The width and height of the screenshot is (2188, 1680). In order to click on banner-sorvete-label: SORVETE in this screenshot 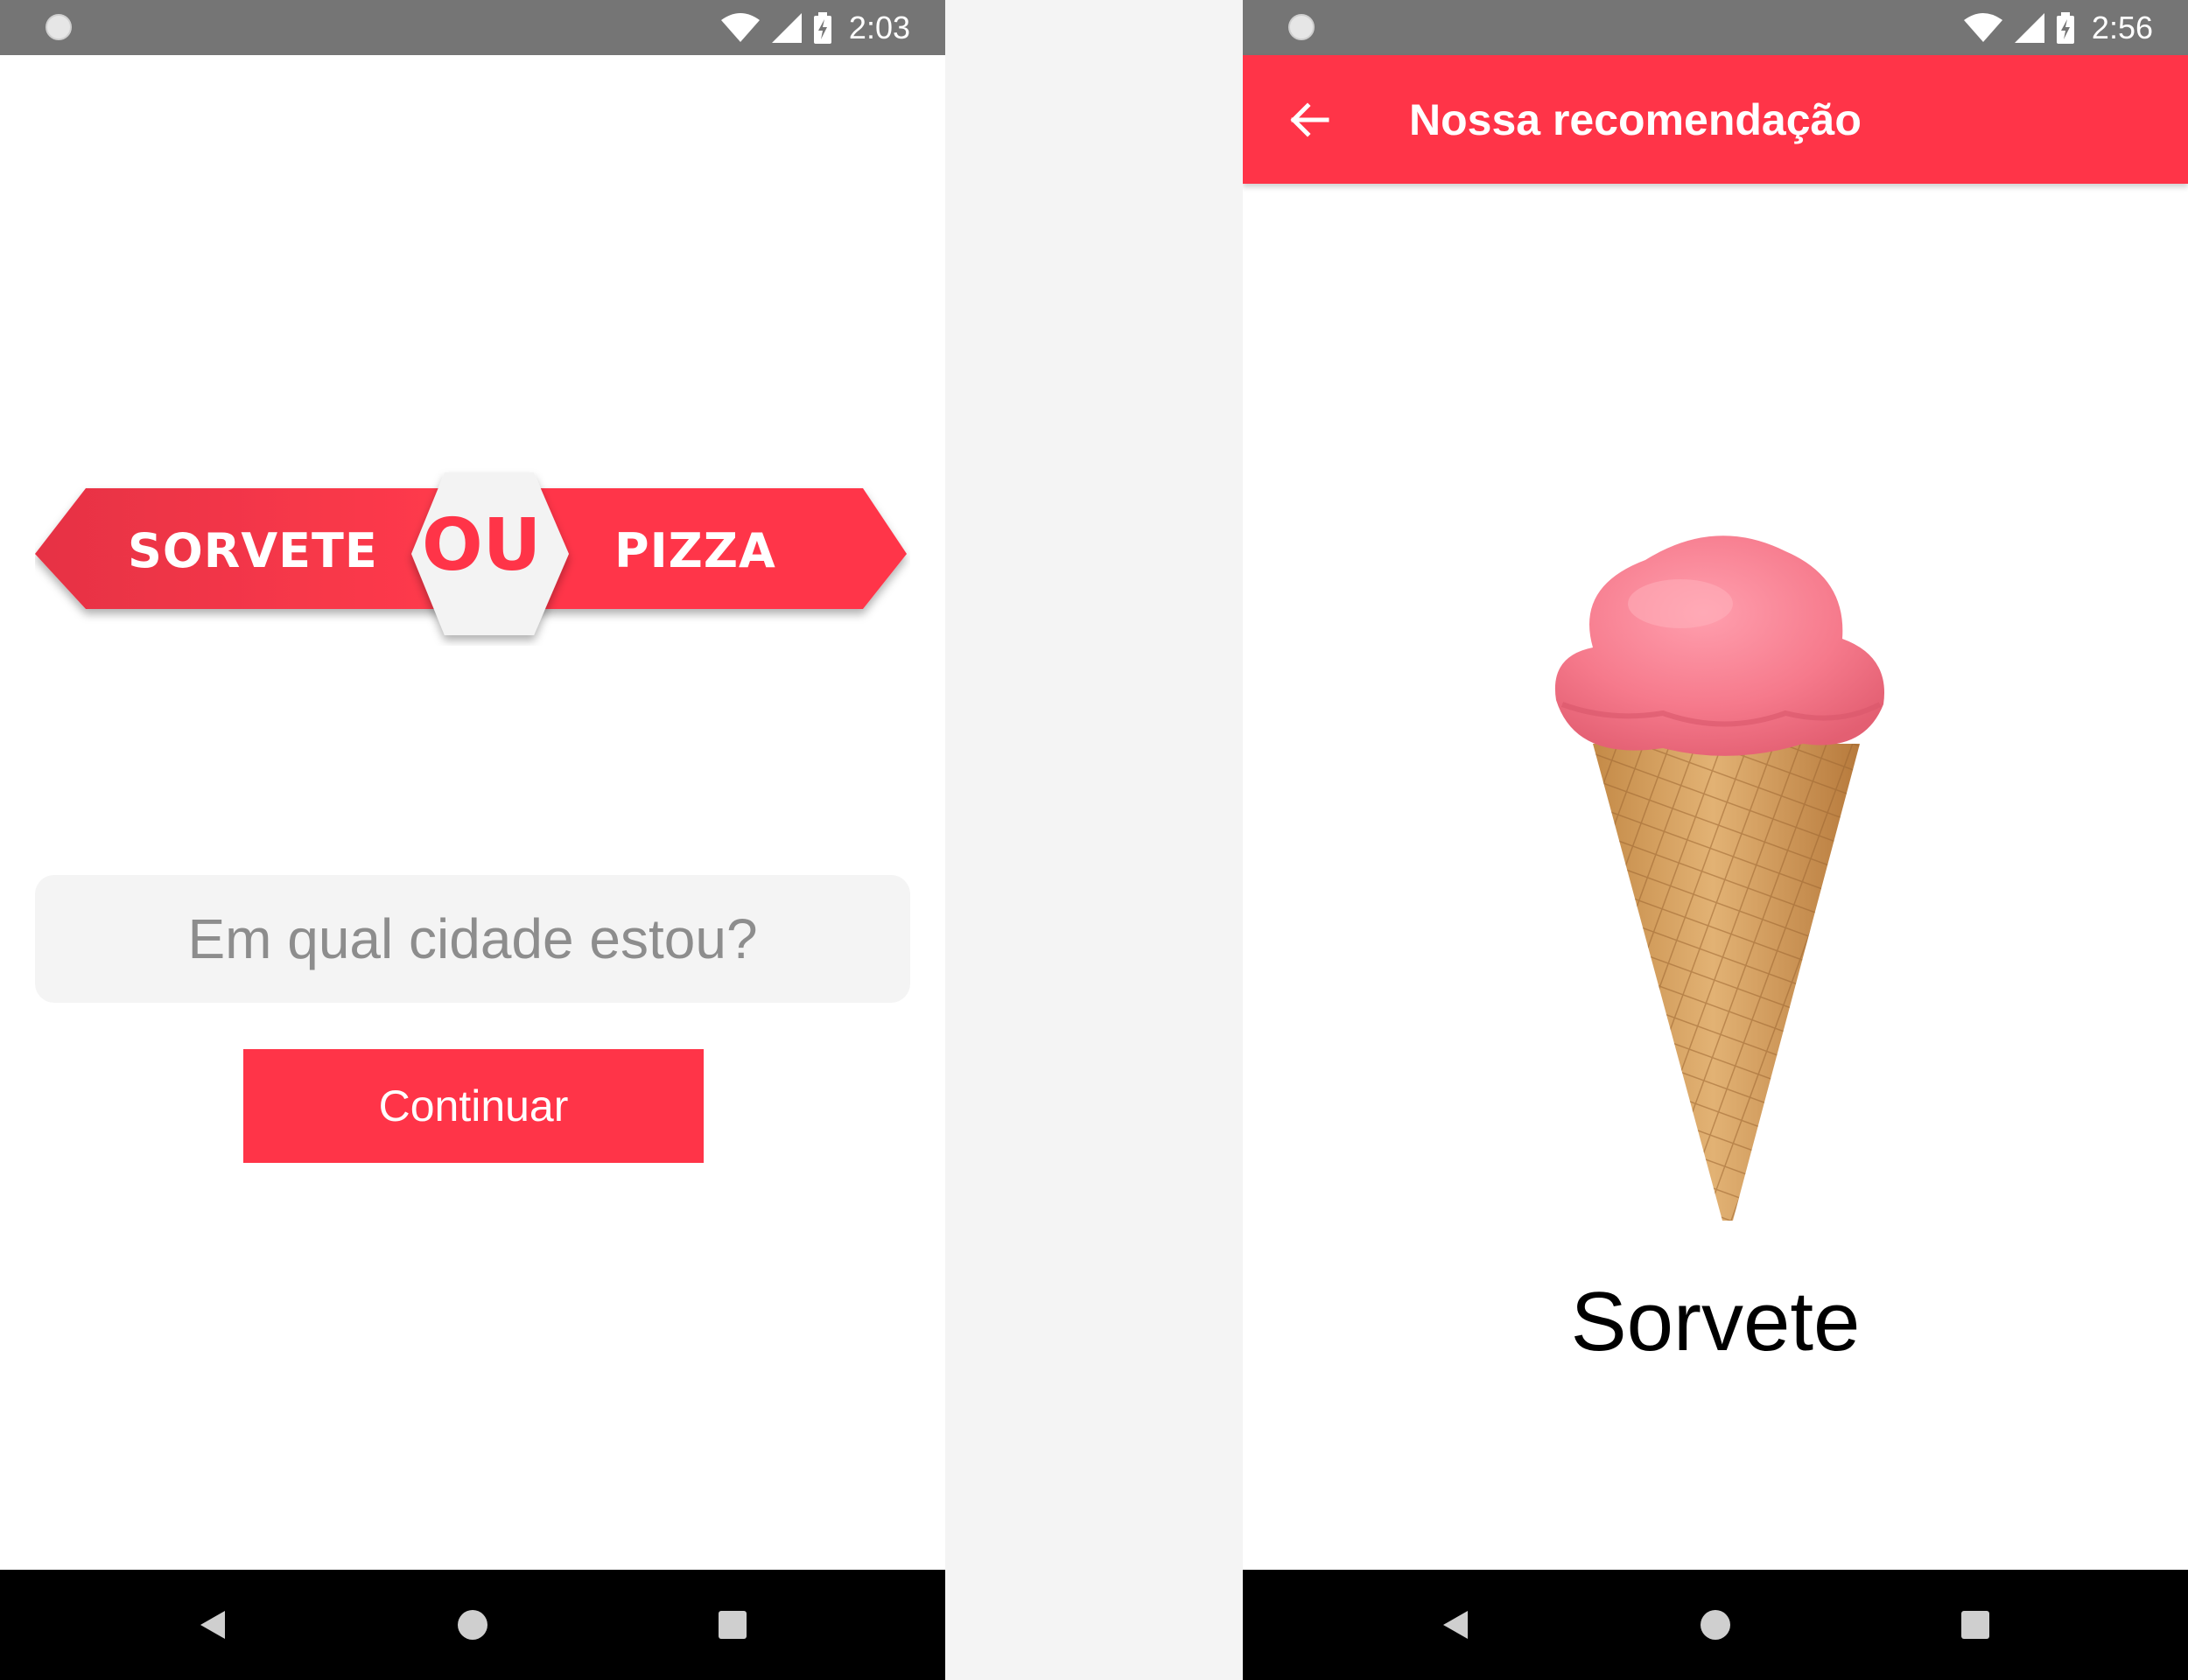, I will do `click(253, 550)`.